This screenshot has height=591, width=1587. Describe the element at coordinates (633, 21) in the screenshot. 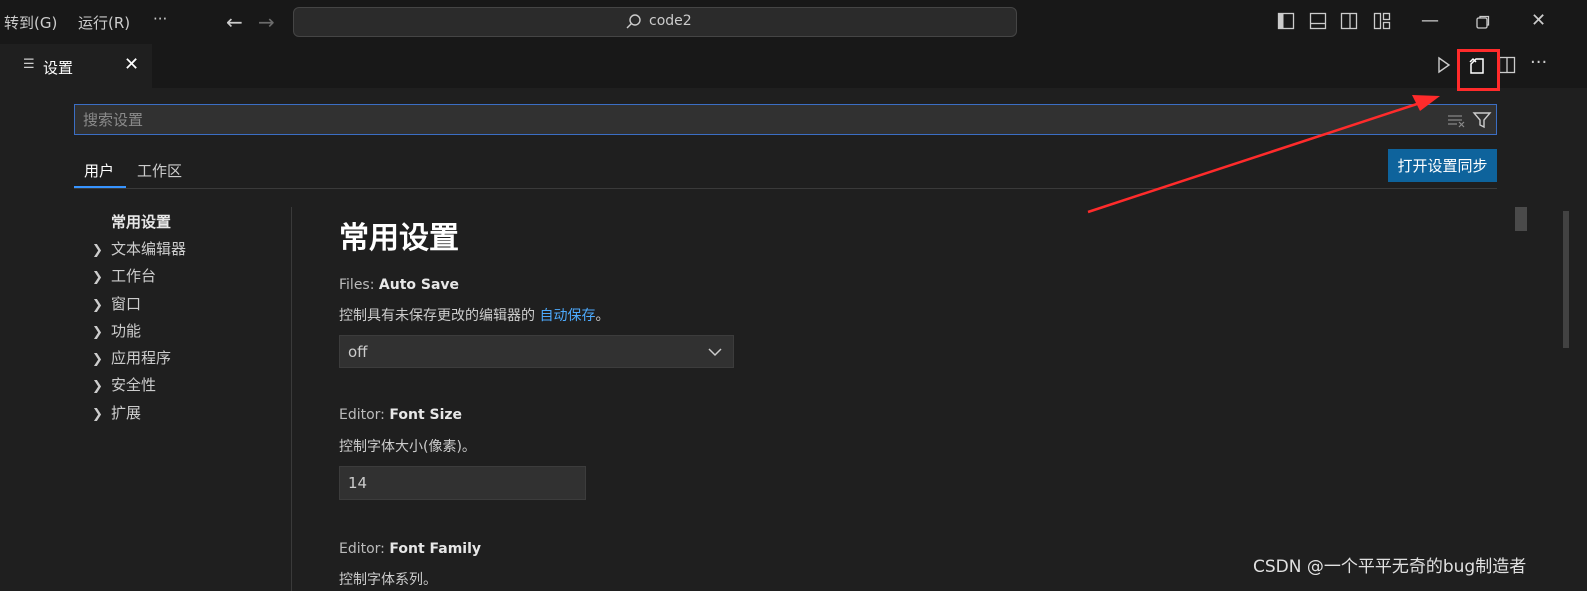

I see `search-icon` at that location.